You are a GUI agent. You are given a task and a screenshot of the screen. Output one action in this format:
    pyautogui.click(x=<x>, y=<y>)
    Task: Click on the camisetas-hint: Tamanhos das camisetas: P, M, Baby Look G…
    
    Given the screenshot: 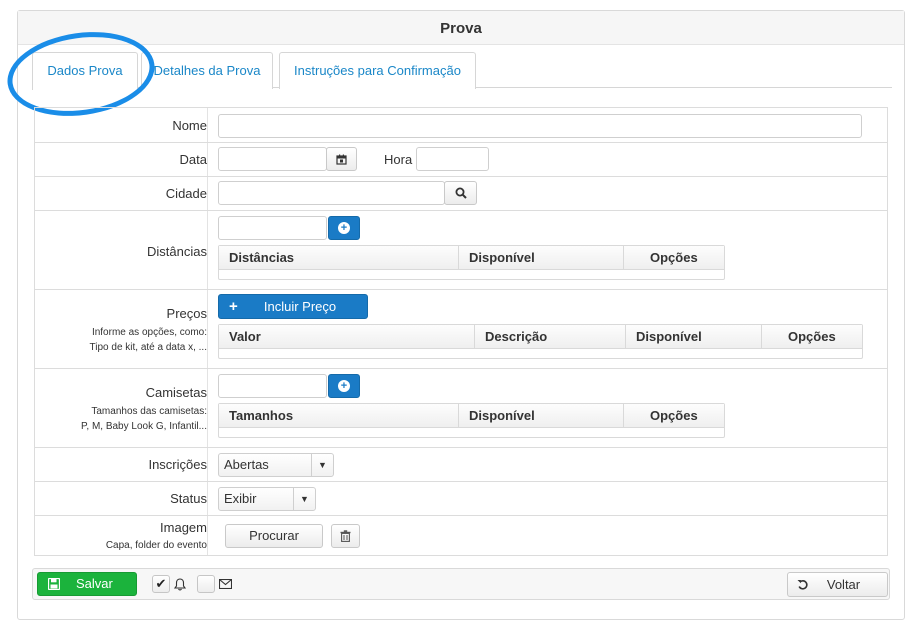 What is the action you would take?
    pyautogui.click(x=121, y=419)
    